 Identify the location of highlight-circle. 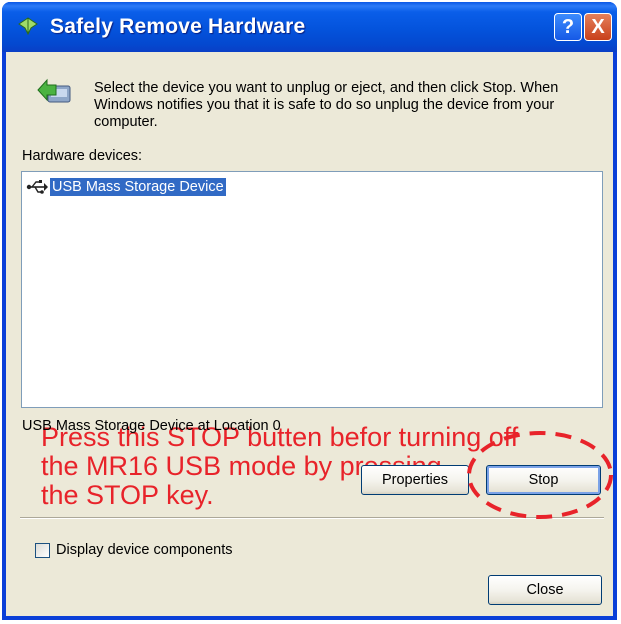
(540, 475).